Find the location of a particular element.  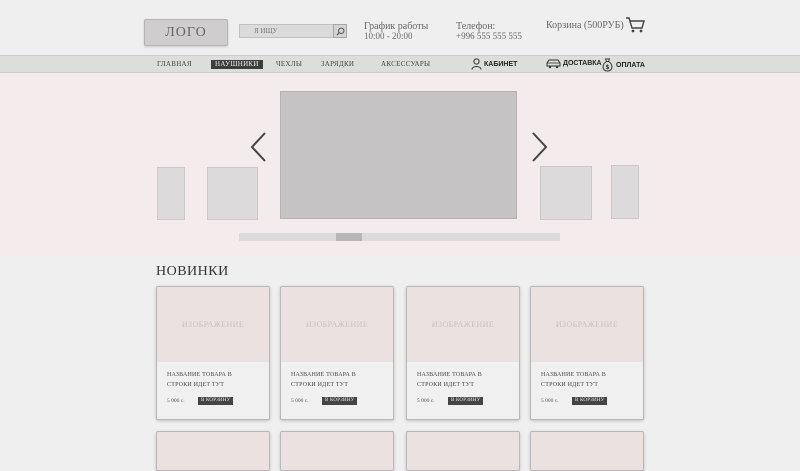

nav-item-accessories: АКСЕССУАРЫ is located at coordinates (405, 64).